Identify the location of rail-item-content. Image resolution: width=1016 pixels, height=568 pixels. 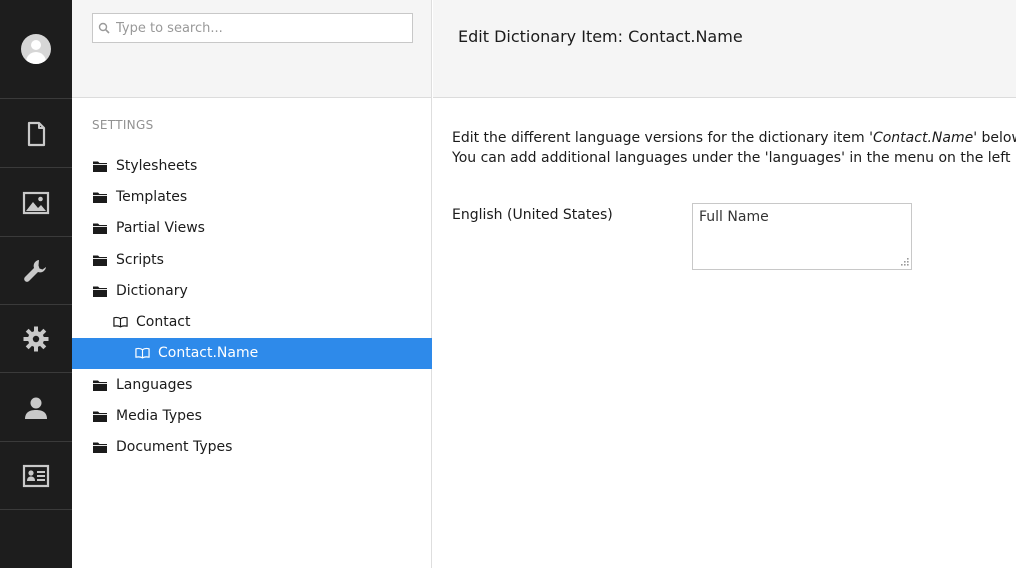
(36, 134).